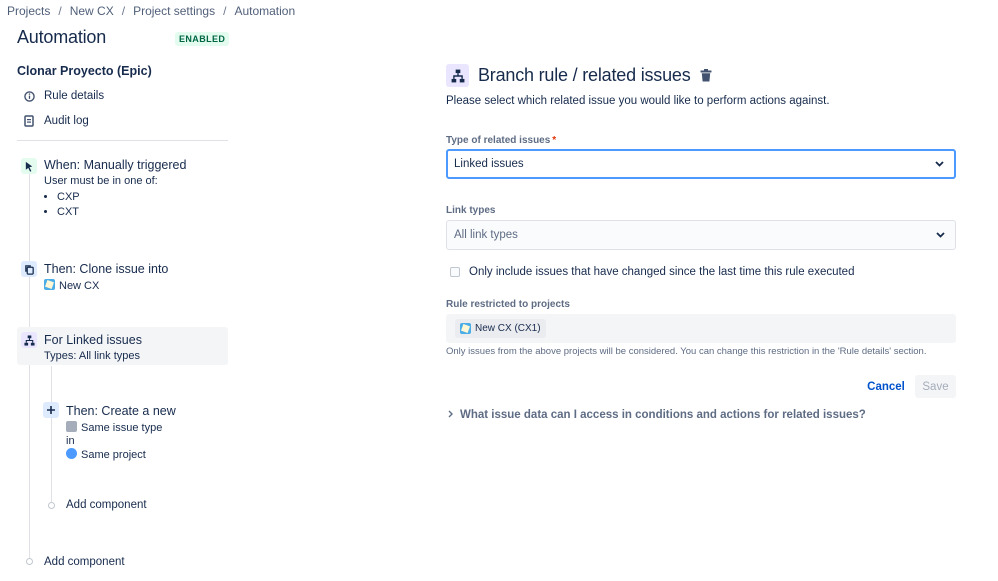  Describe the element at coordinates (29, 365) in the screenshot. I see `timeline-line` at that location.